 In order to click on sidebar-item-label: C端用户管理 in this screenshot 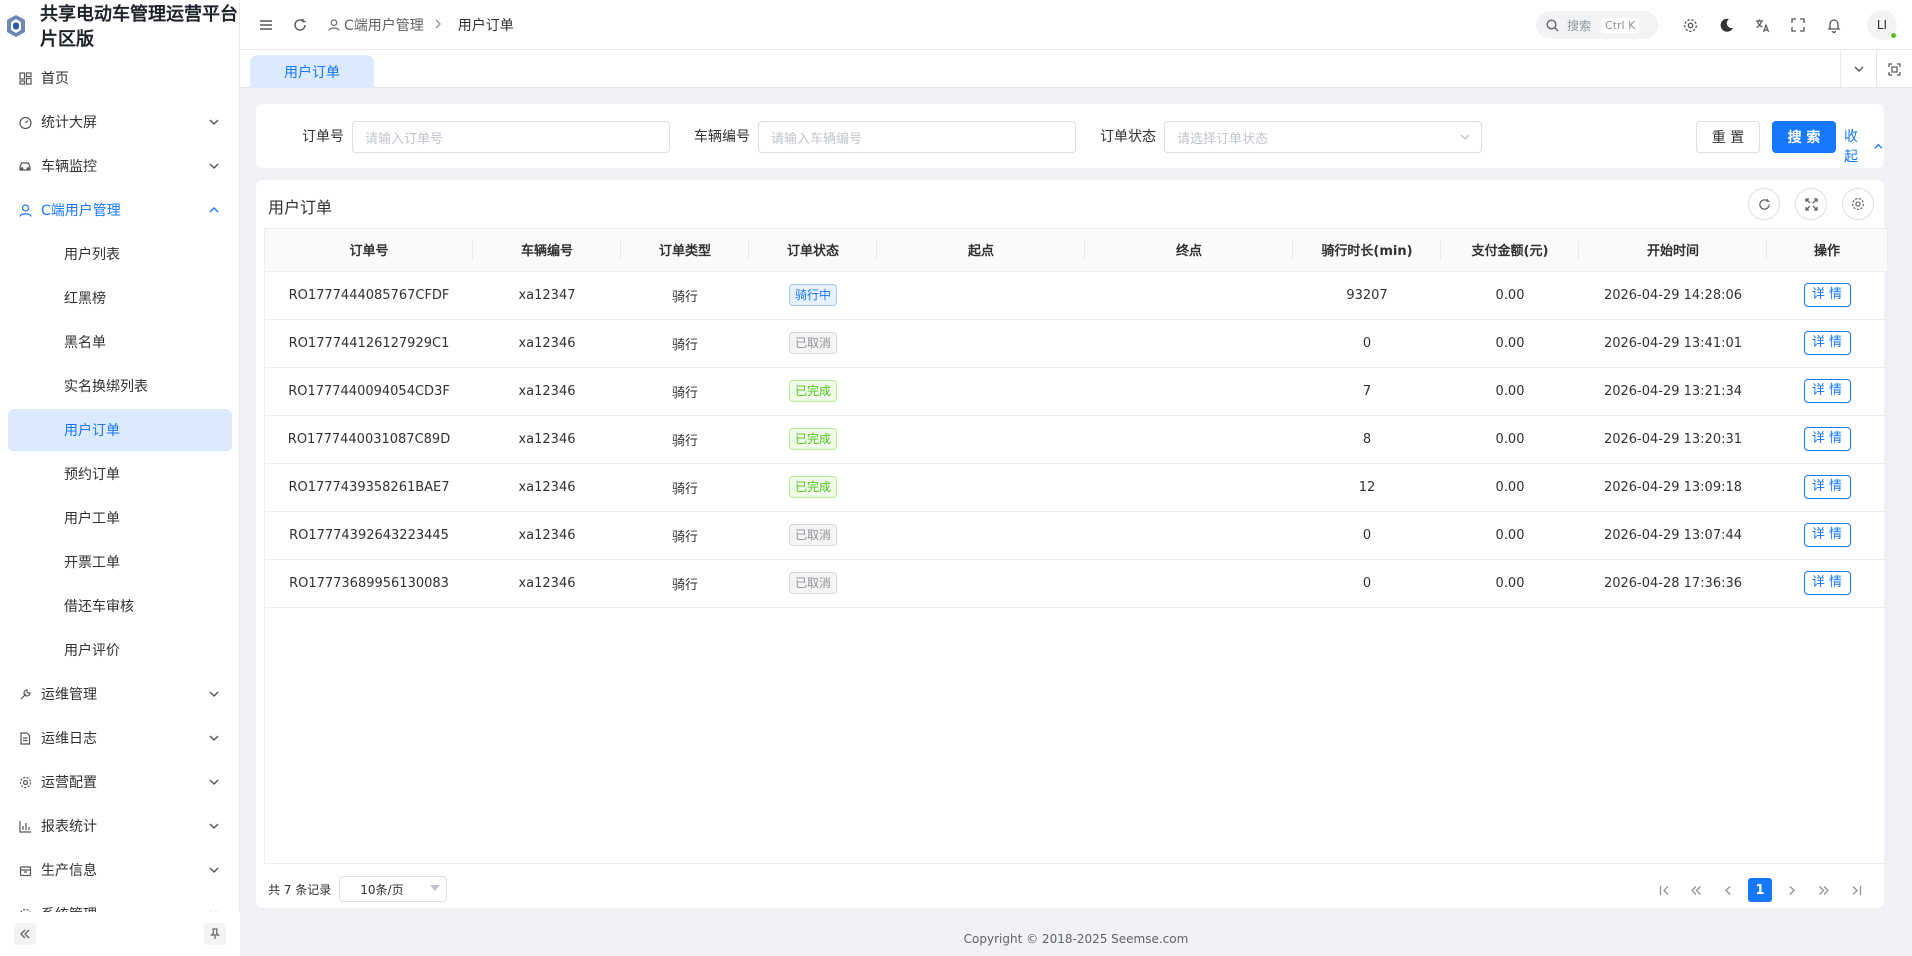, I will do `click(81, 211)`.